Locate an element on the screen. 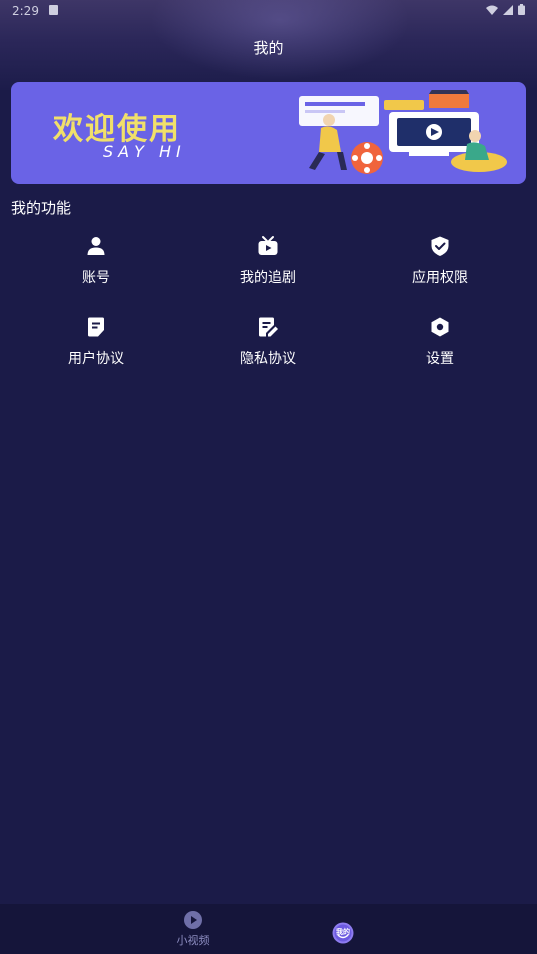 The image size is (537, 954). tv-icon is located at coordinates (268, 245).